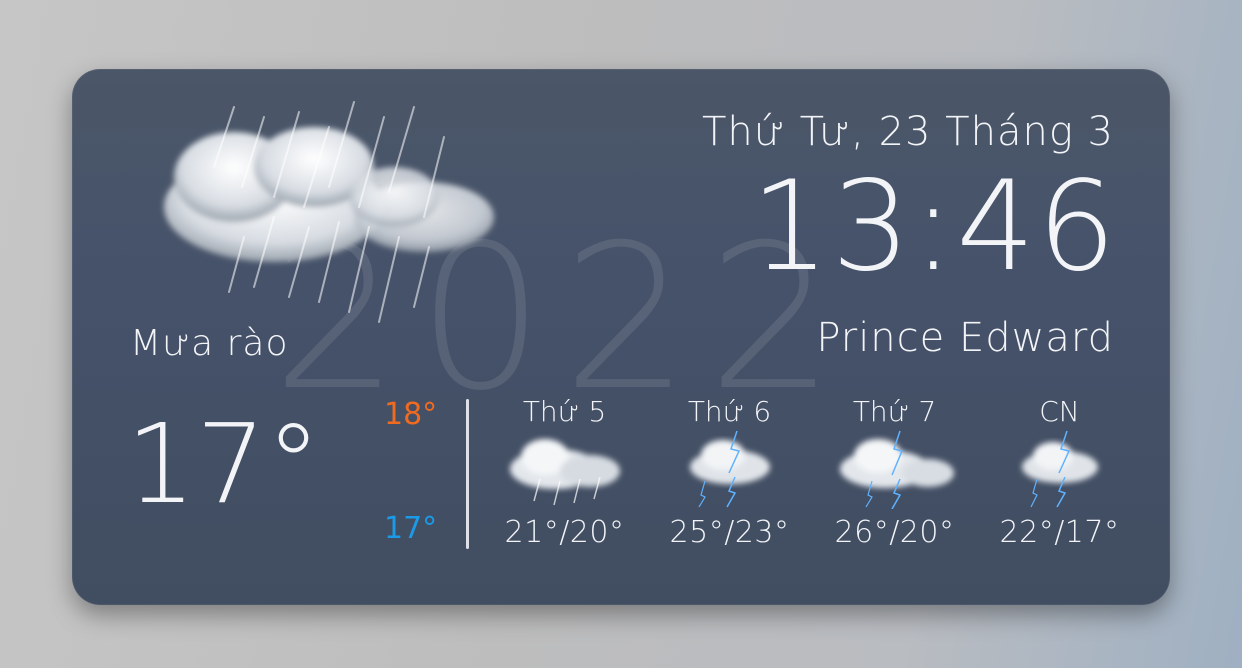 The height and width of the screenshot is (668, 1242). Describe the element at coordinates (965, 338) in the screenshot. I see `location-name: Prince Edward` at that location.